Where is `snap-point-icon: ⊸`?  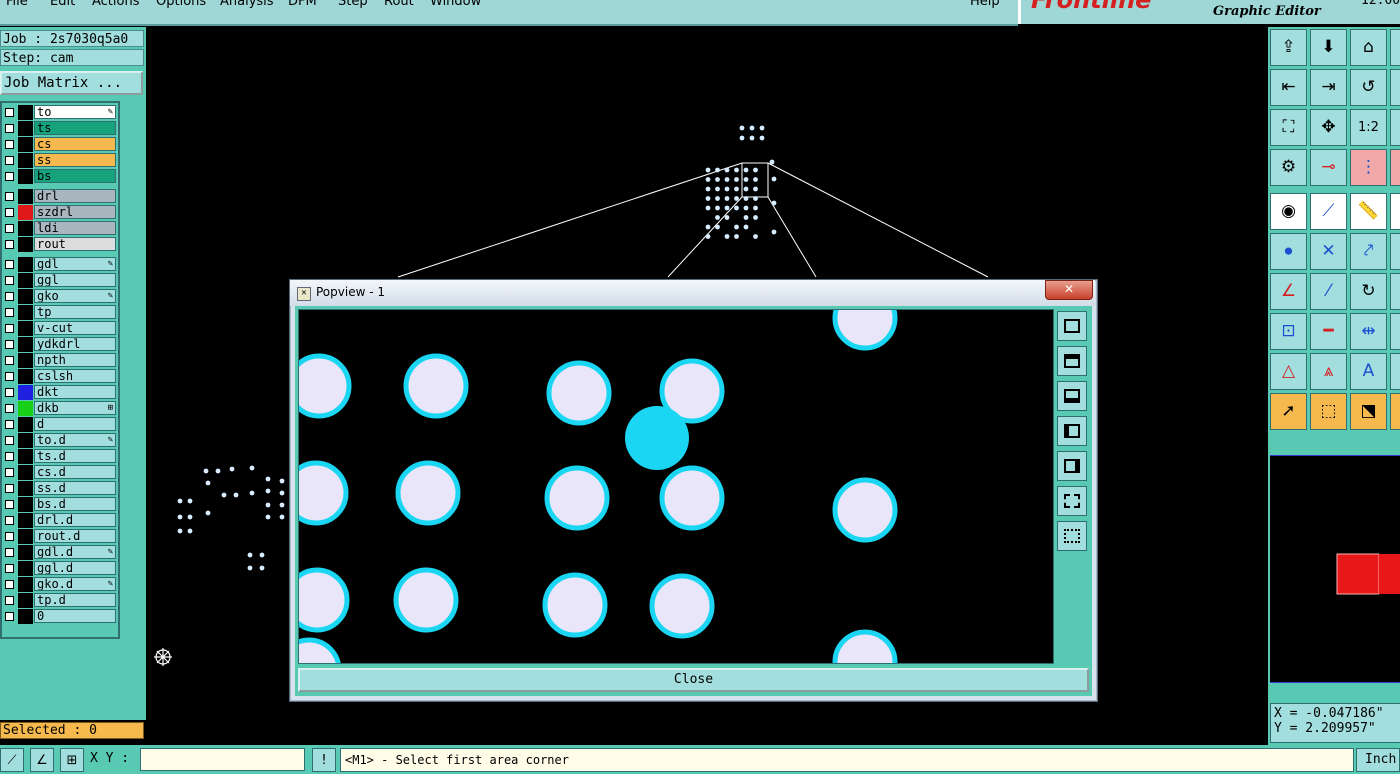 snap-point-icon: ⊸ is located at coordinates (1328, 167).